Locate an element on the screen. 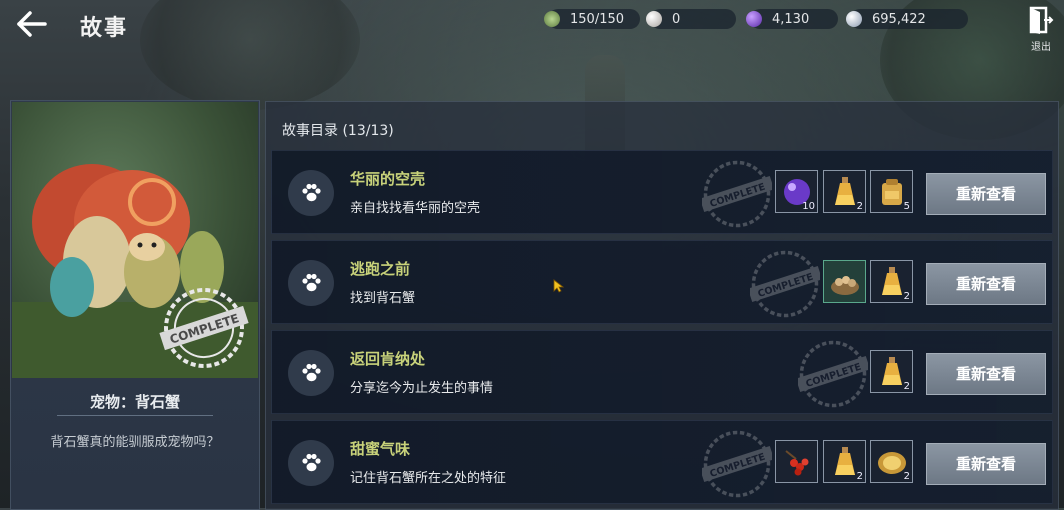 The height and width of the screenshot is (510, 1064). resource-pearl: 0 is located at coordinates (691, 19).